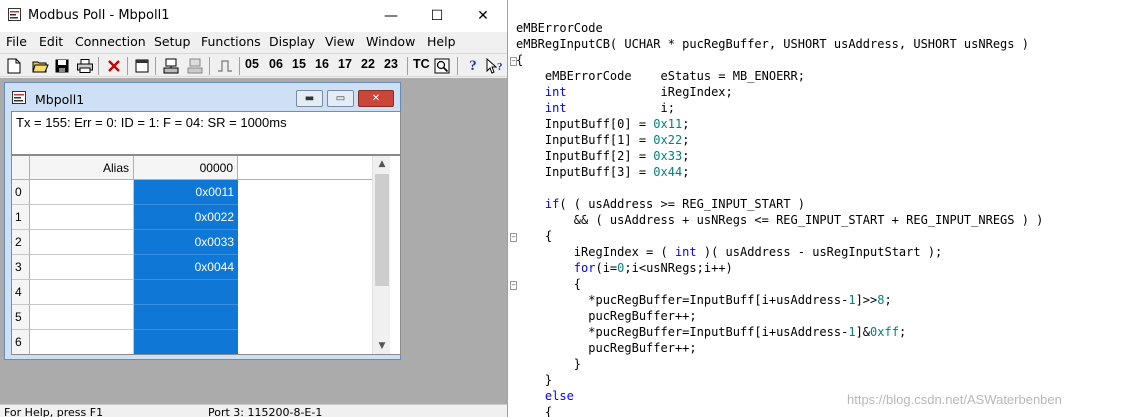  What do you see at coordinates (442, 66) in the screenshot?
I see `scan-icon` at bounding box center [442, 66].